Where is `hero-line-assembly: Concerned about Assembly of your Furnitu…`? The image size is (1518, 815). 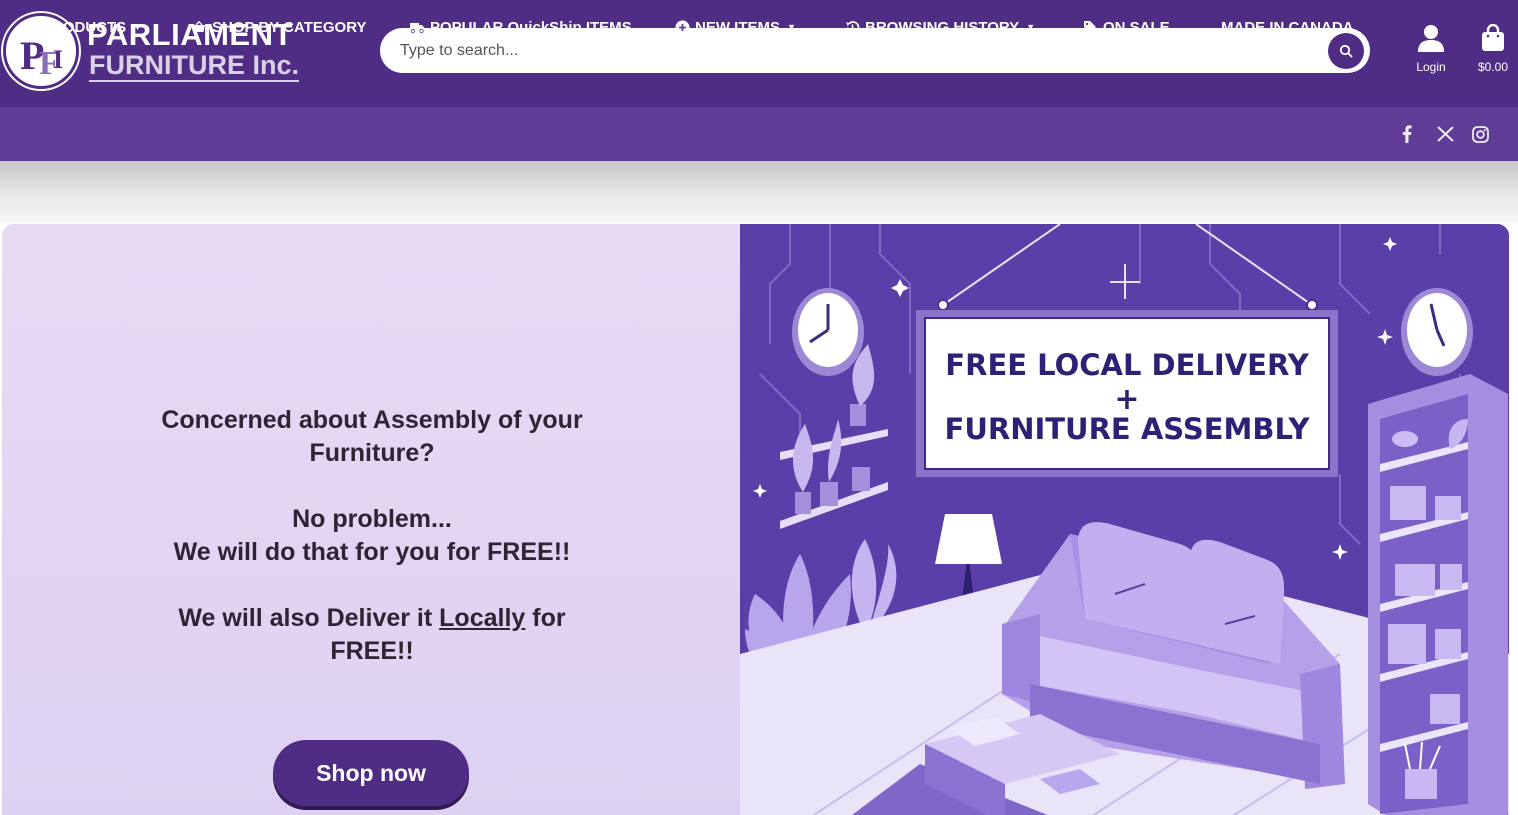 hero-line-assembly: Concerned about Assembly of your Furnitu… is located at coordinates (372, 436).